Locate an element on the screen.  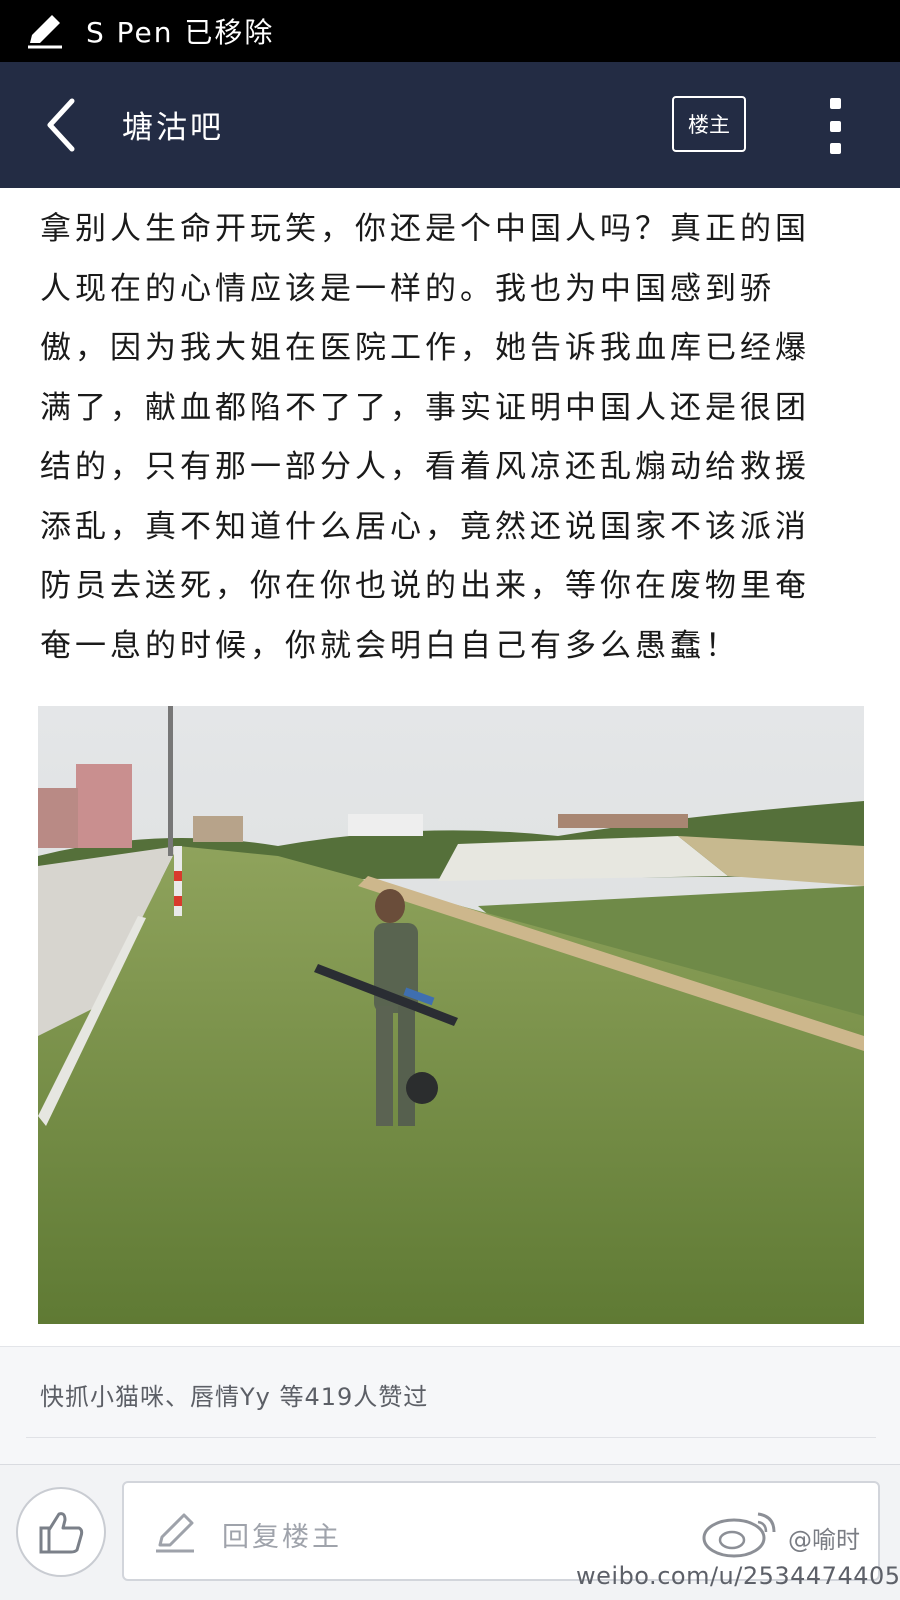
watermark-handle: @喻时 is located at coordinates (824, 1540).